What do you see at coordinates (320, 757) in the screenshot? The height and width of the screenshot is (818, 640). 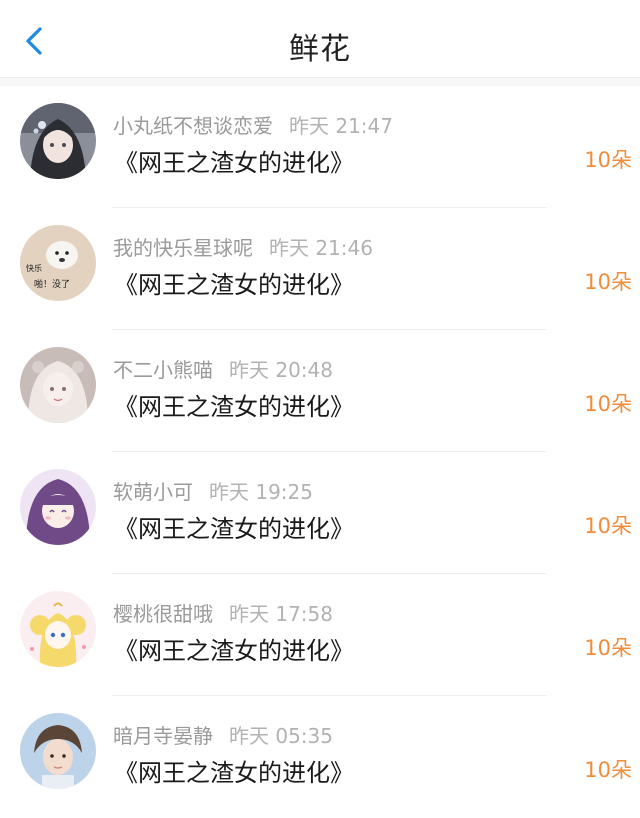 I see `list-item: 暗月寺晏静 昨天 05:35 《网王之渣女的进化》 10朵` at bounding box center [320, 757].